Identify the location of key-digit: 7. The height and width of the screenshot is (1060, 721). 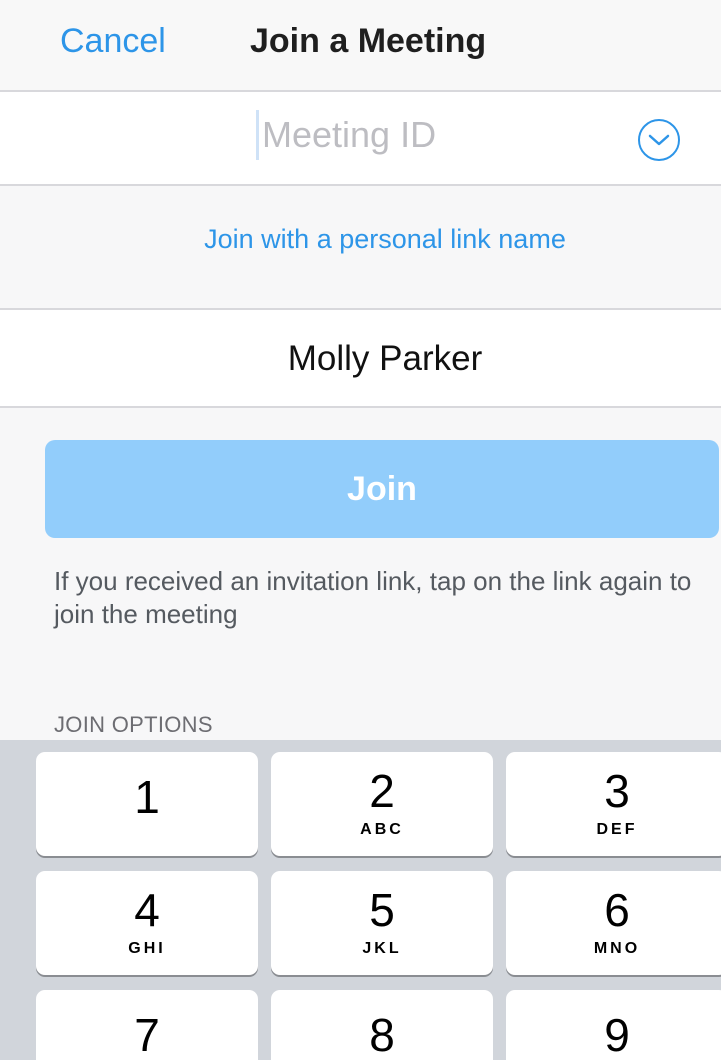
(147, 1034).